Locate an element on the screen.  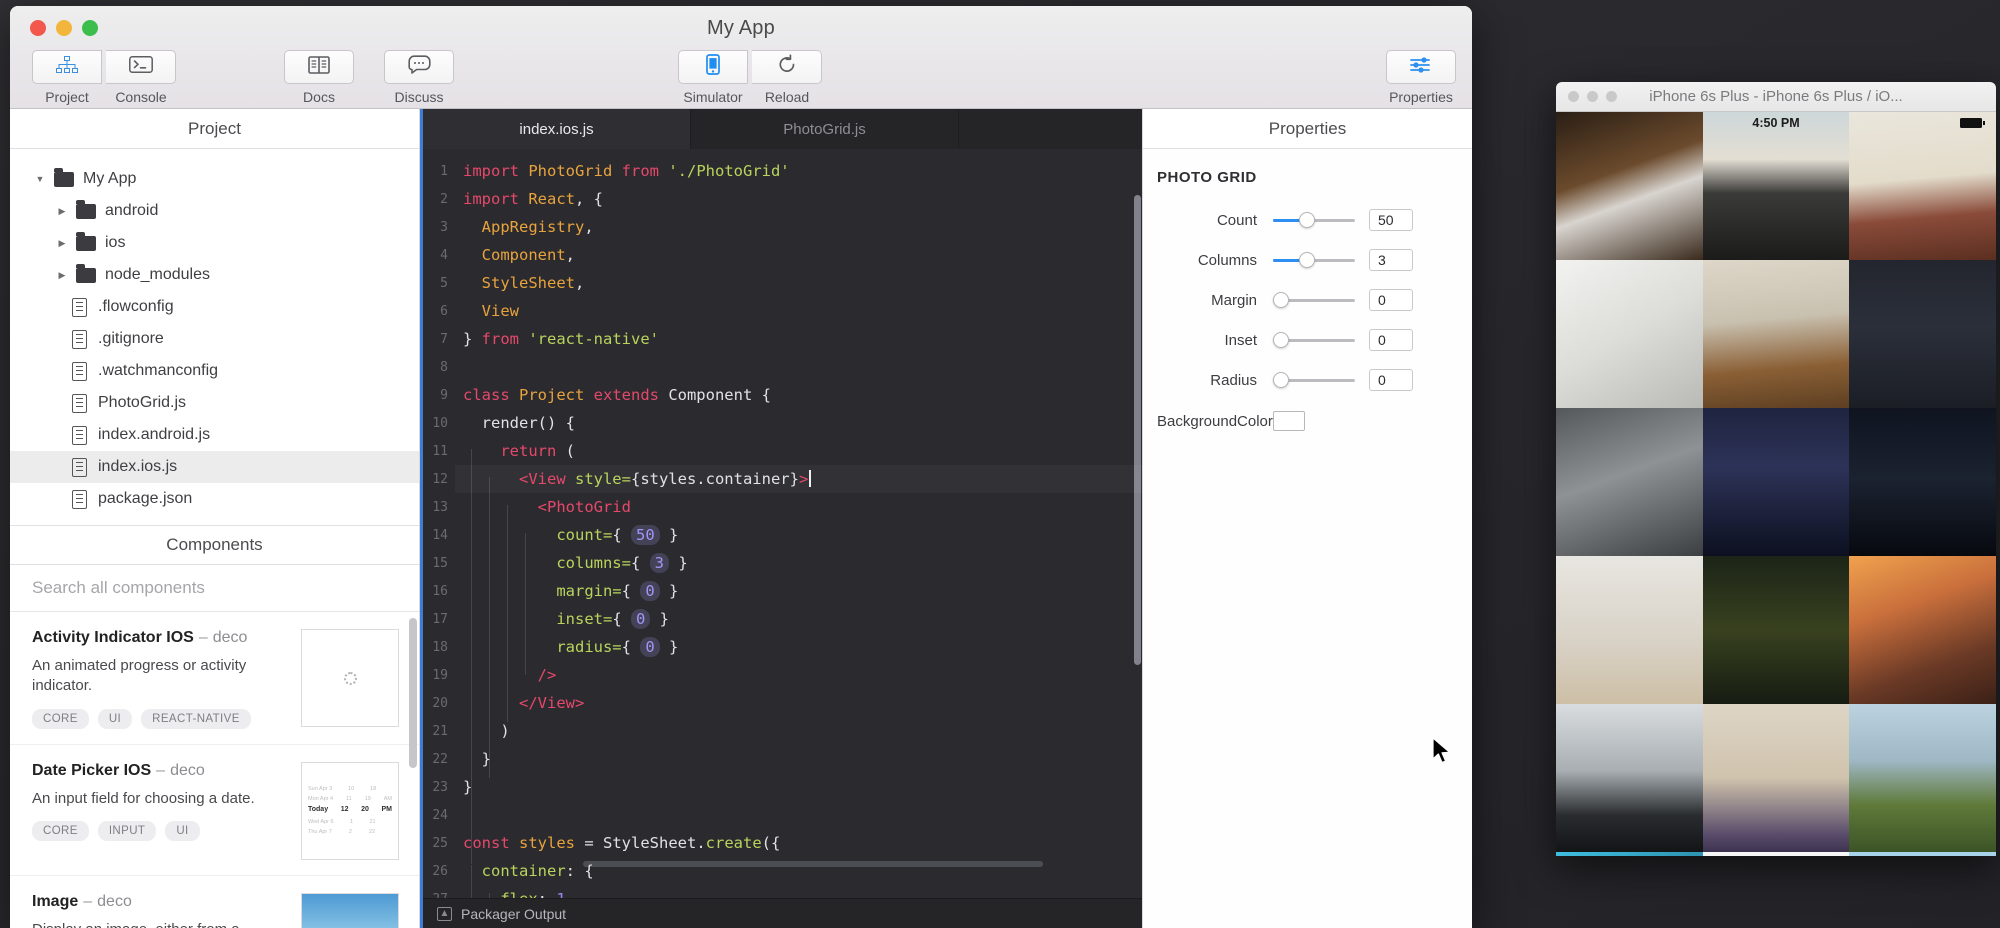
toolbar-button-reload: Reload is located at coordinates (787, 77).